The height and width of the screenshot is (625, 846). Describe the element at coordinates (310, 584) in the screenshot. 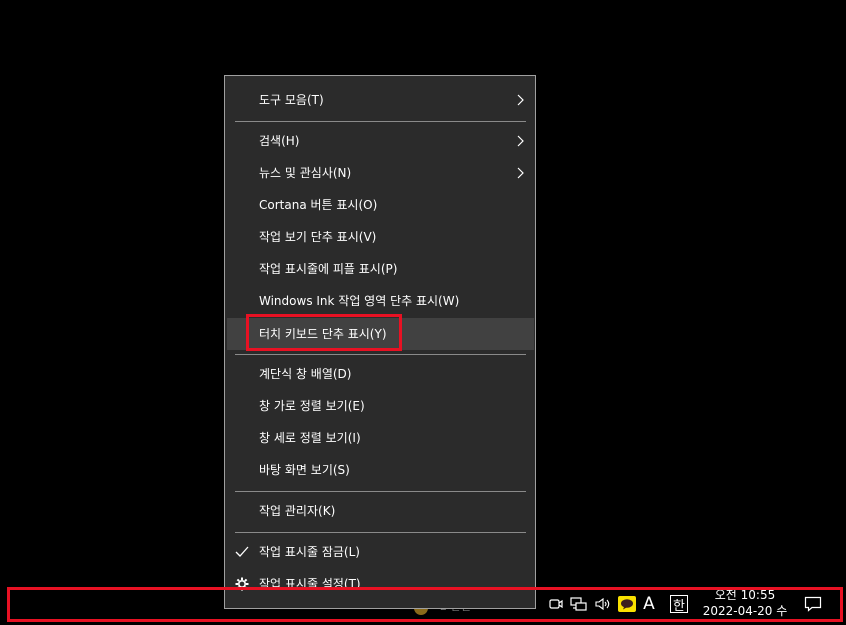

I see `menu-item-label: 작업 표시줄 설정(T)` at that location.